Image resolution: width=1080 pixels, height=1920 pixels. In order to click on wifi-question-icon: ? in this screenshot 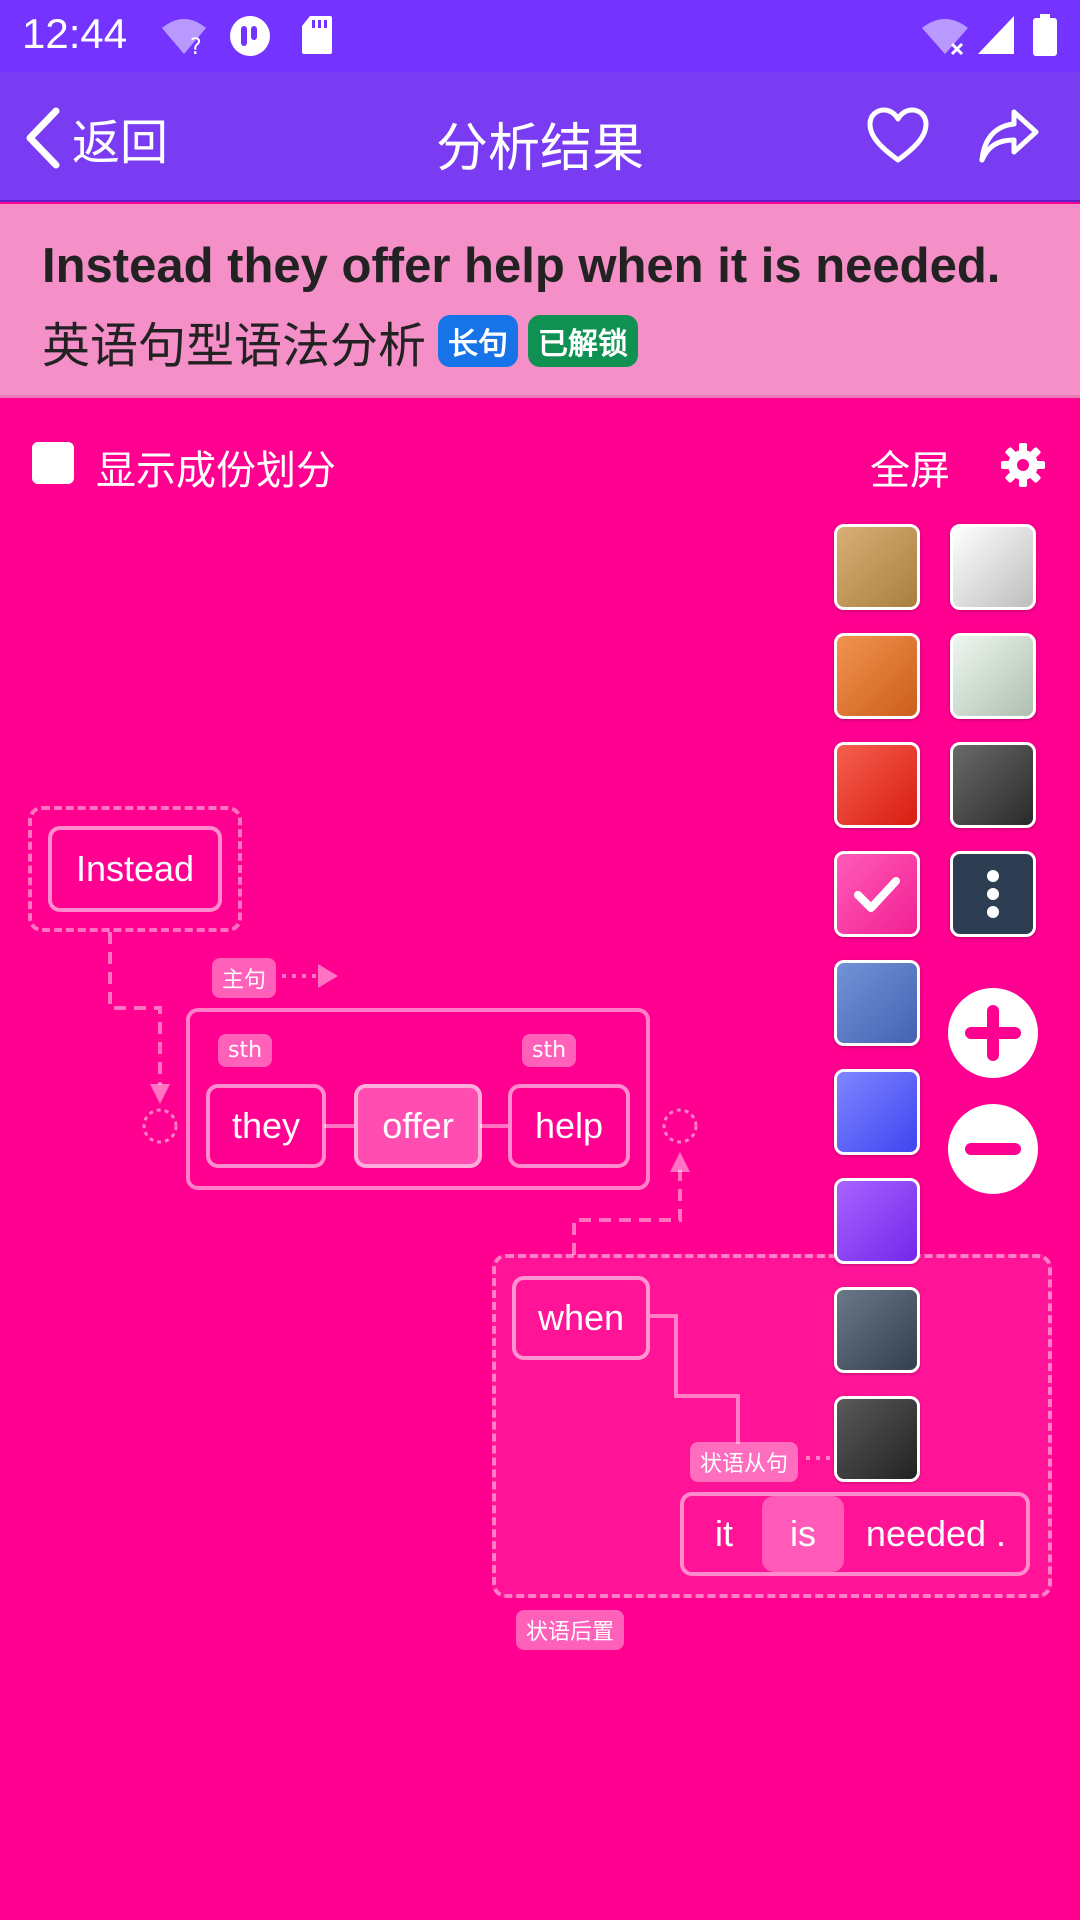, I will do `click(184, 38)`.